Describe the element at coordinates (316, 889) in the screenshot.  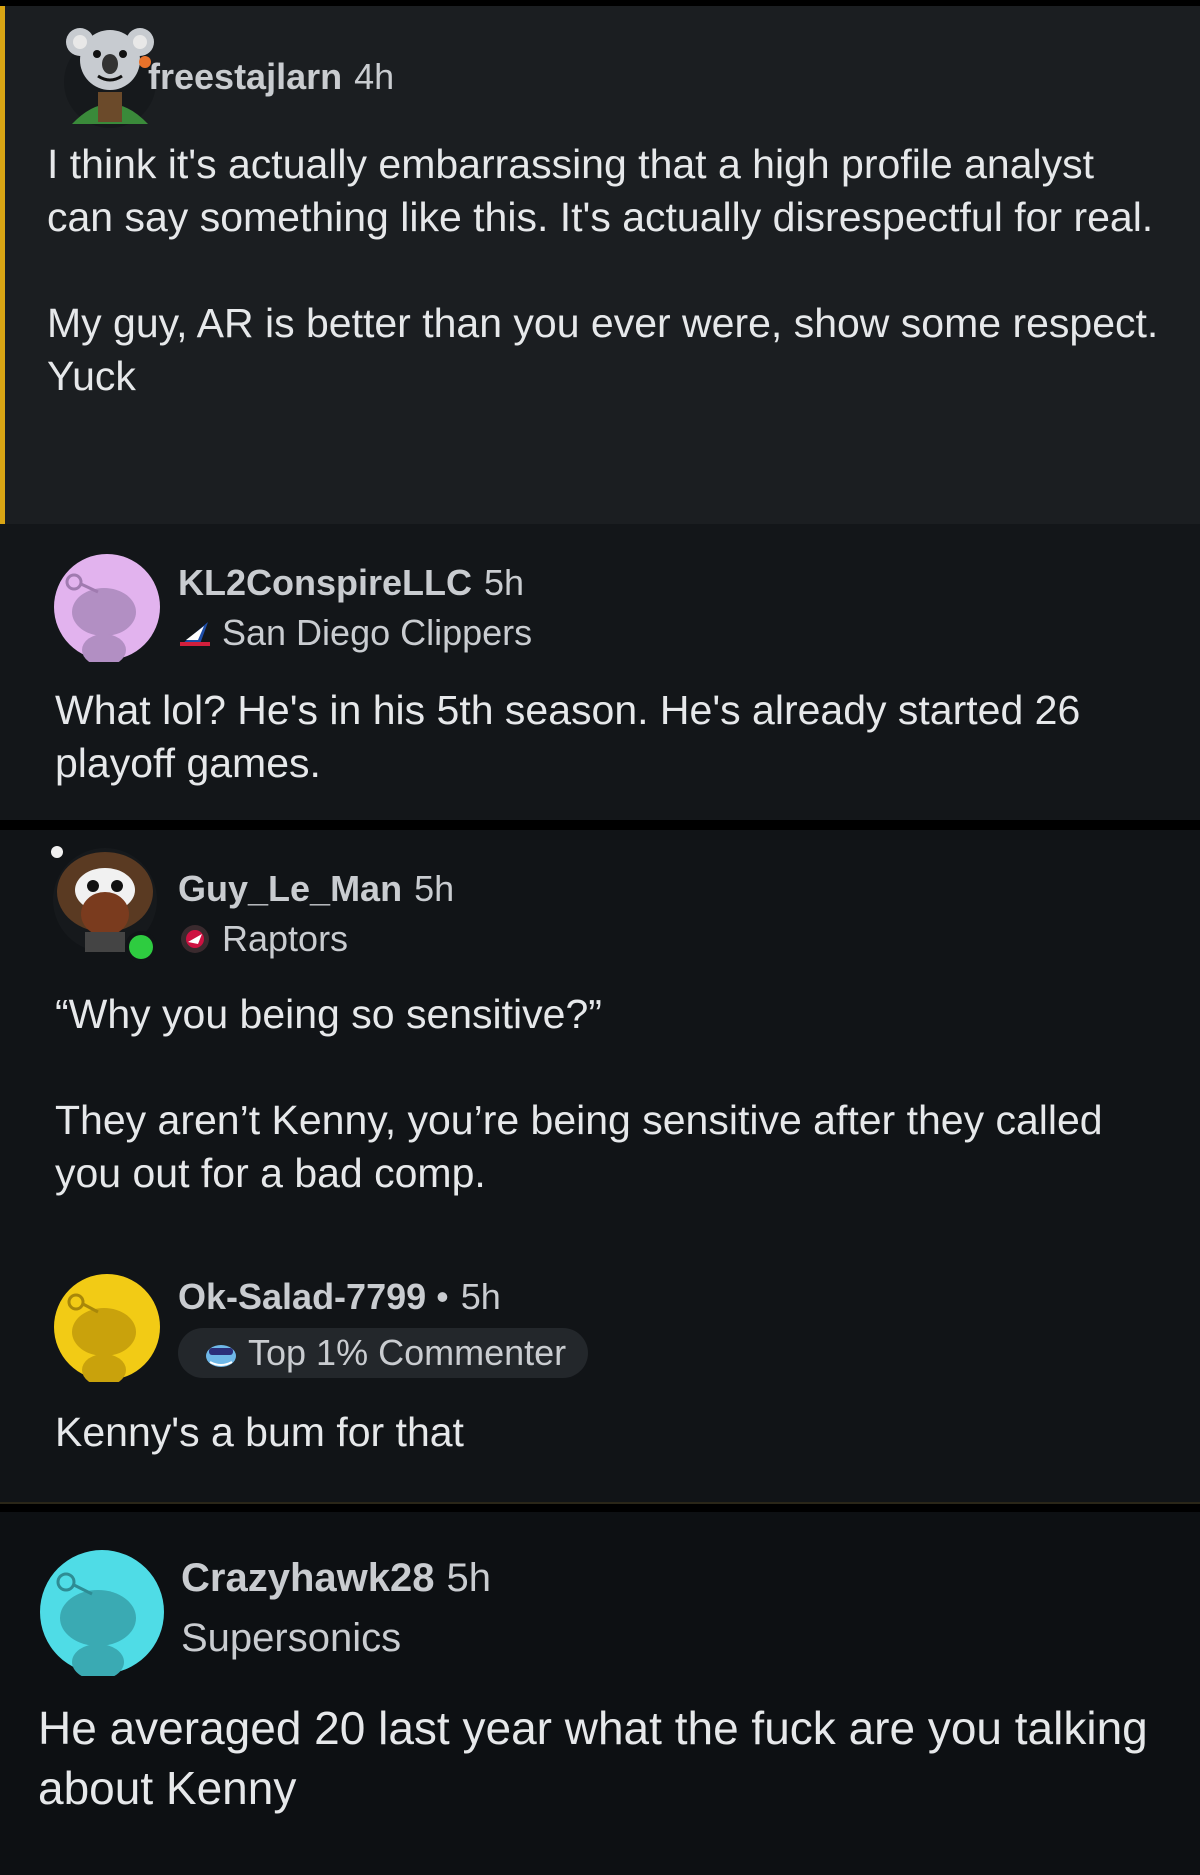
I see `username: Guy_Le_Man 5h` at that location.